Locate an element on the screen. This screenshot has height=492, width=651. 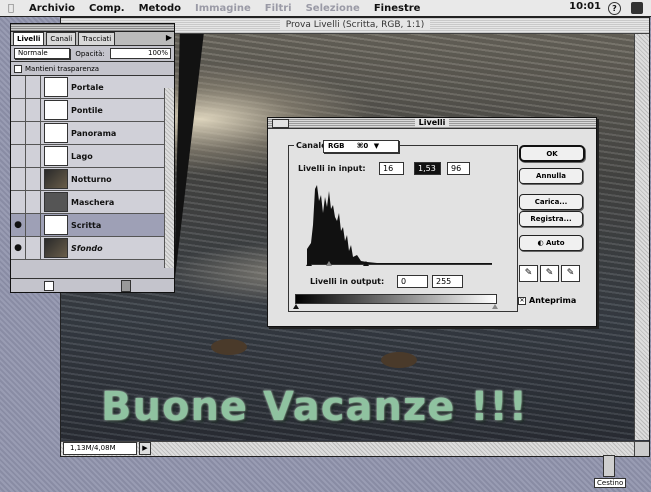
document-vertical-scrollbar is located at coordinates (641, 237).